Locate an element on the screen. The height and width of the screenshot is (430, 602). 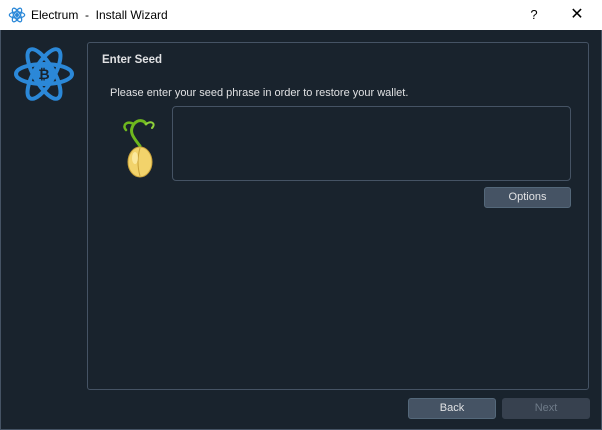
page-title: Enter Seed is located at coordinates (132, 60).